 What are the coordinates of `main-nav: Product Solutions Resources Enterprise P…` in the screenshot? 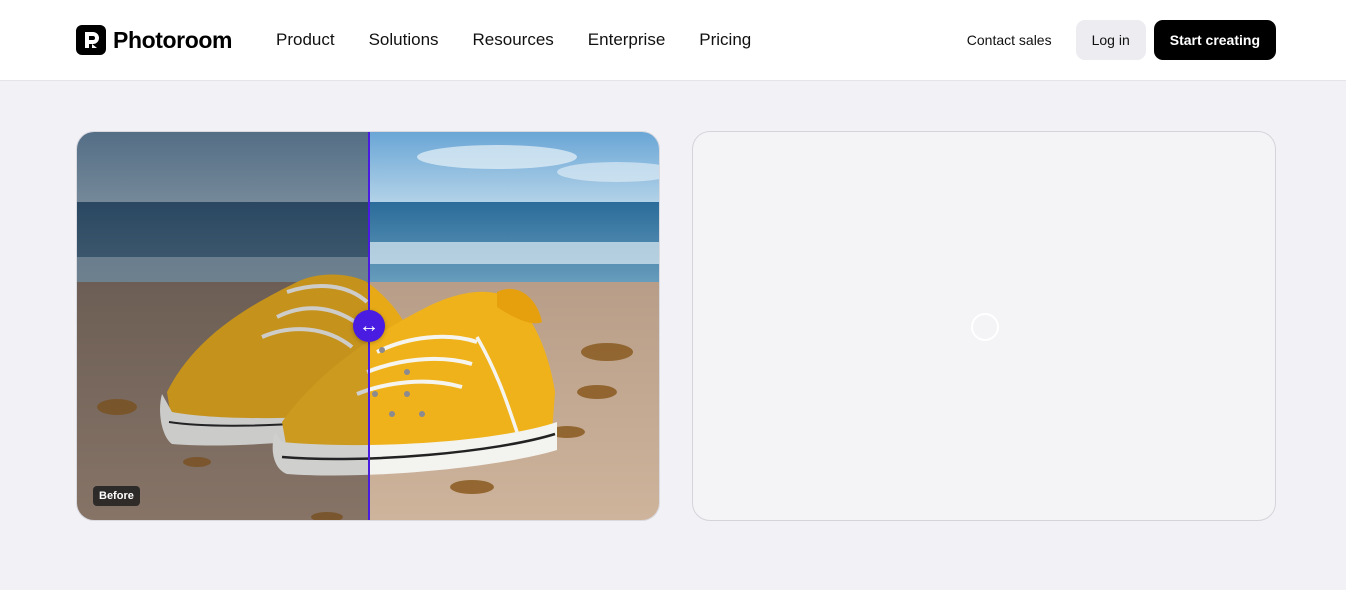 It's located at (530, 40).